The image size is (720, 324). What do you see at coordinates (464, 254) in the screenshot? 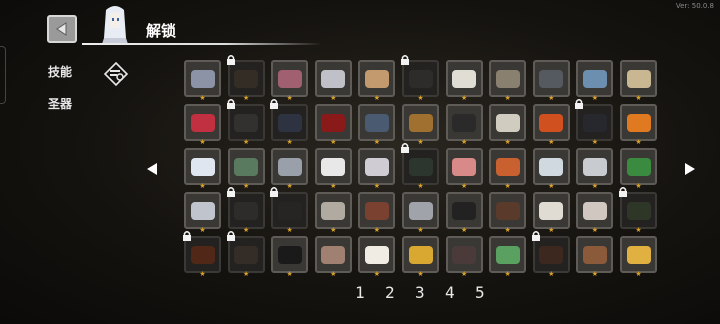
I see `pouch-sack-icon` at bounding box center [464, 254].